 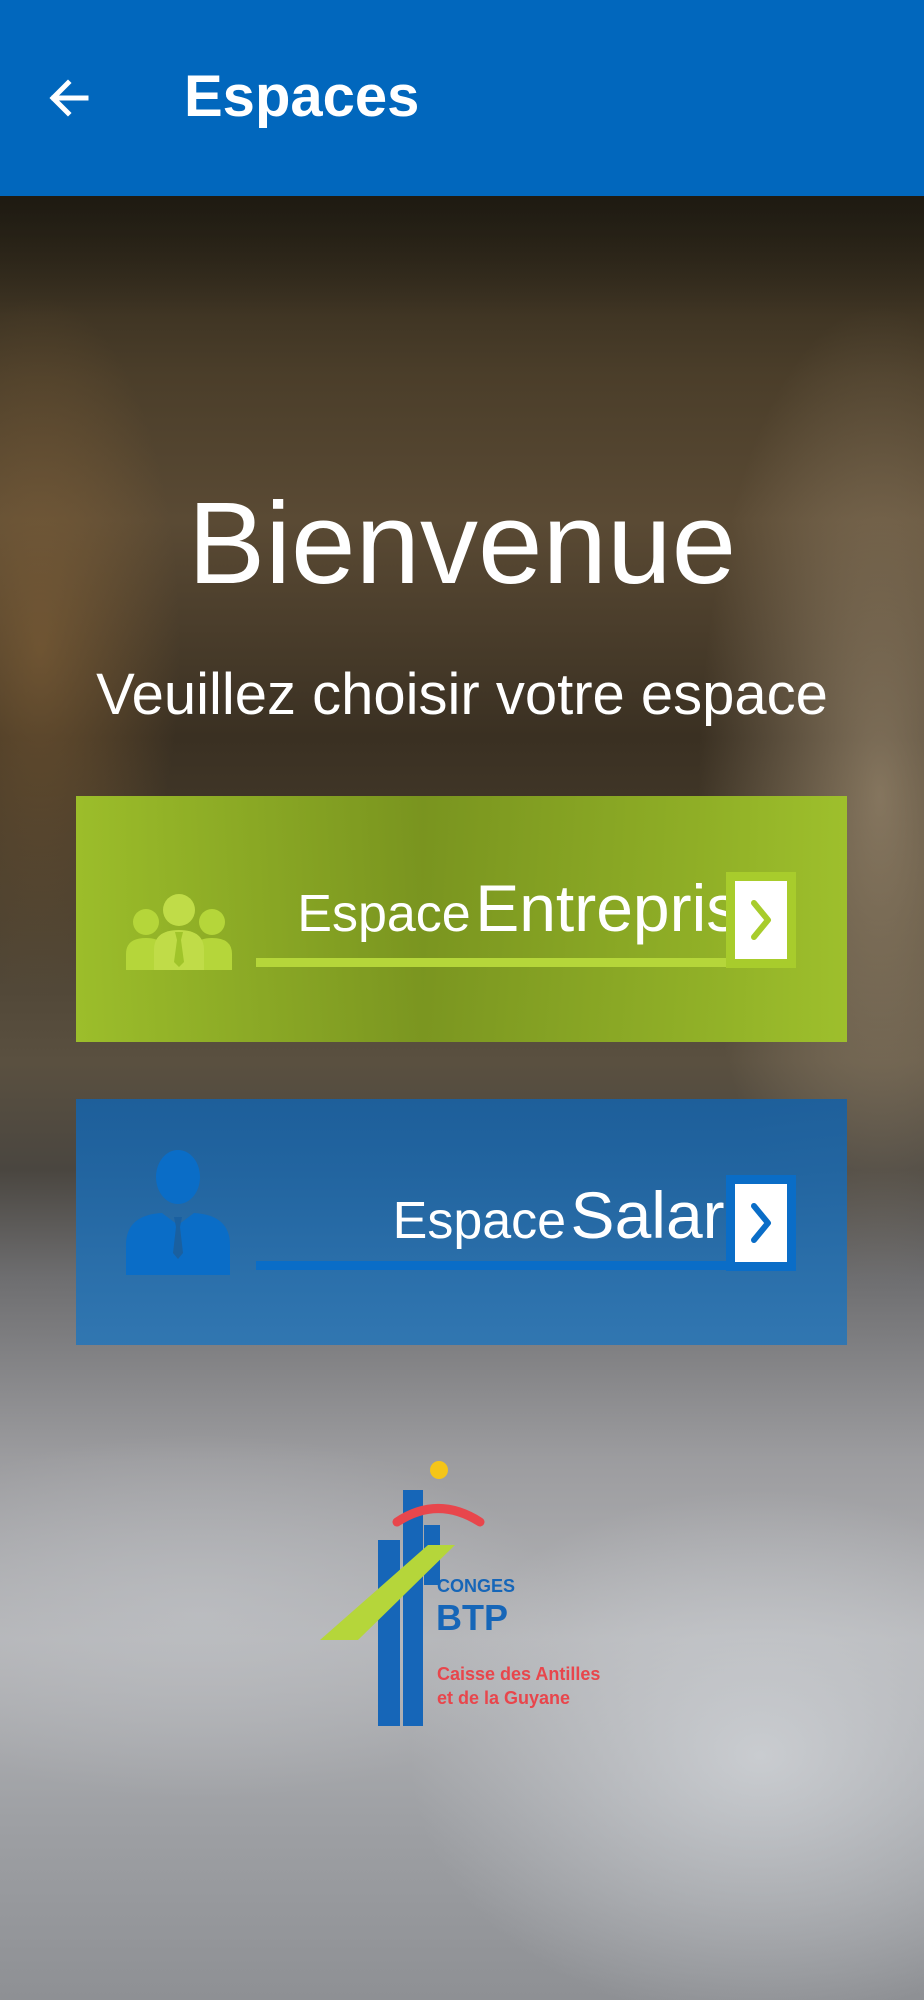 I want to click on group-users-icon, so click(x=179, y=932).